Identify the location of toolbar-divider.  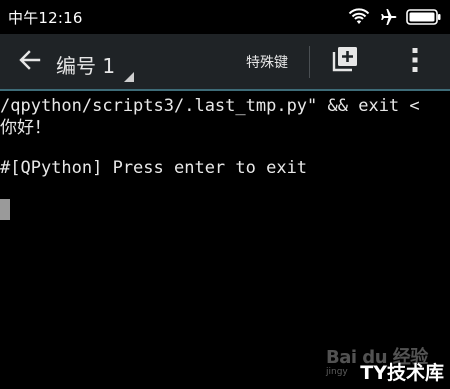
(309, 62).